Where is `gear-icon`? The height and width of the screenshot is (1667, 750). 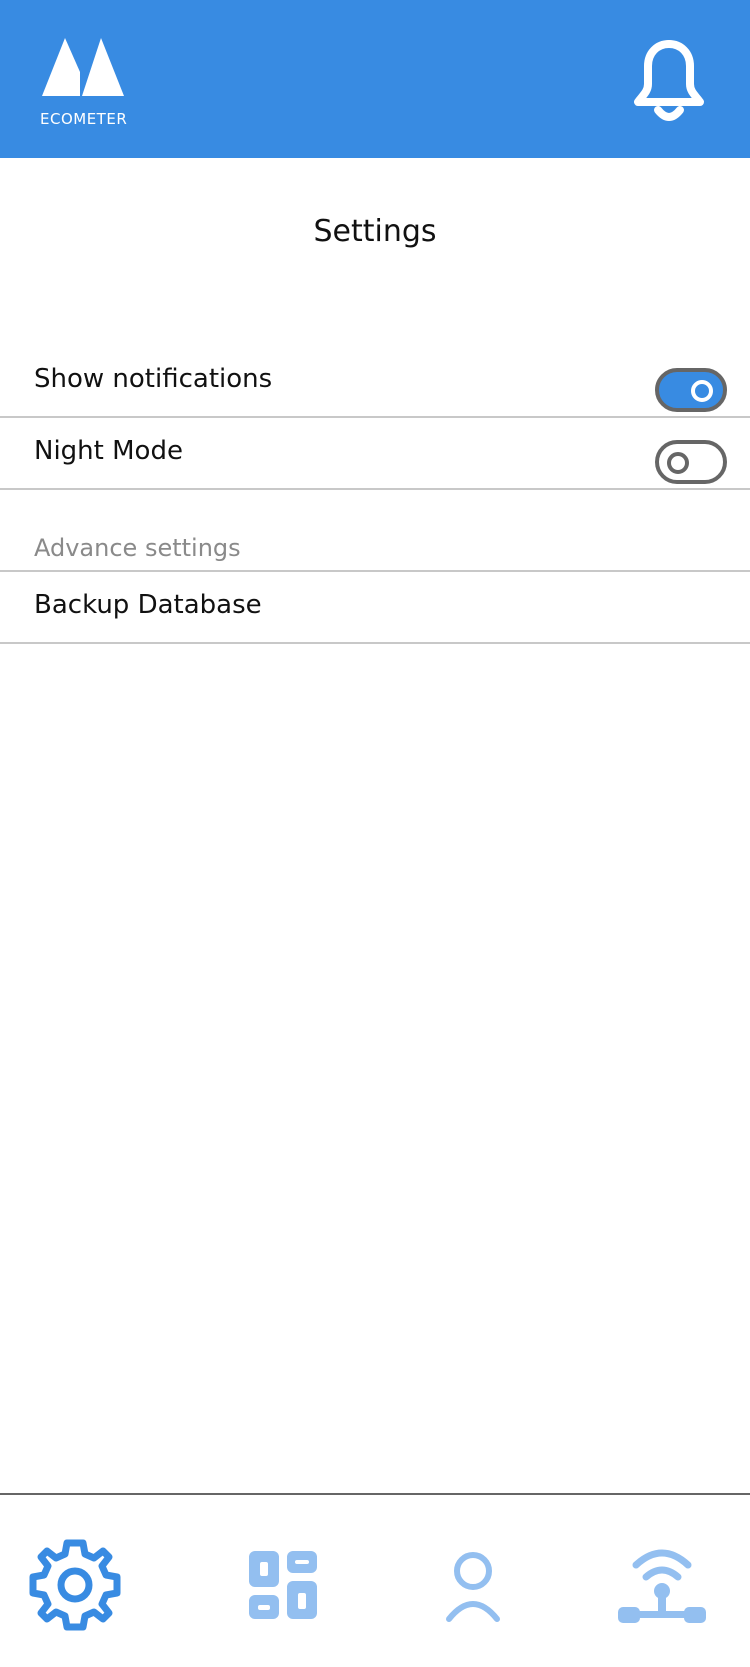 gear-icon is located at coordinates (75, 1585).